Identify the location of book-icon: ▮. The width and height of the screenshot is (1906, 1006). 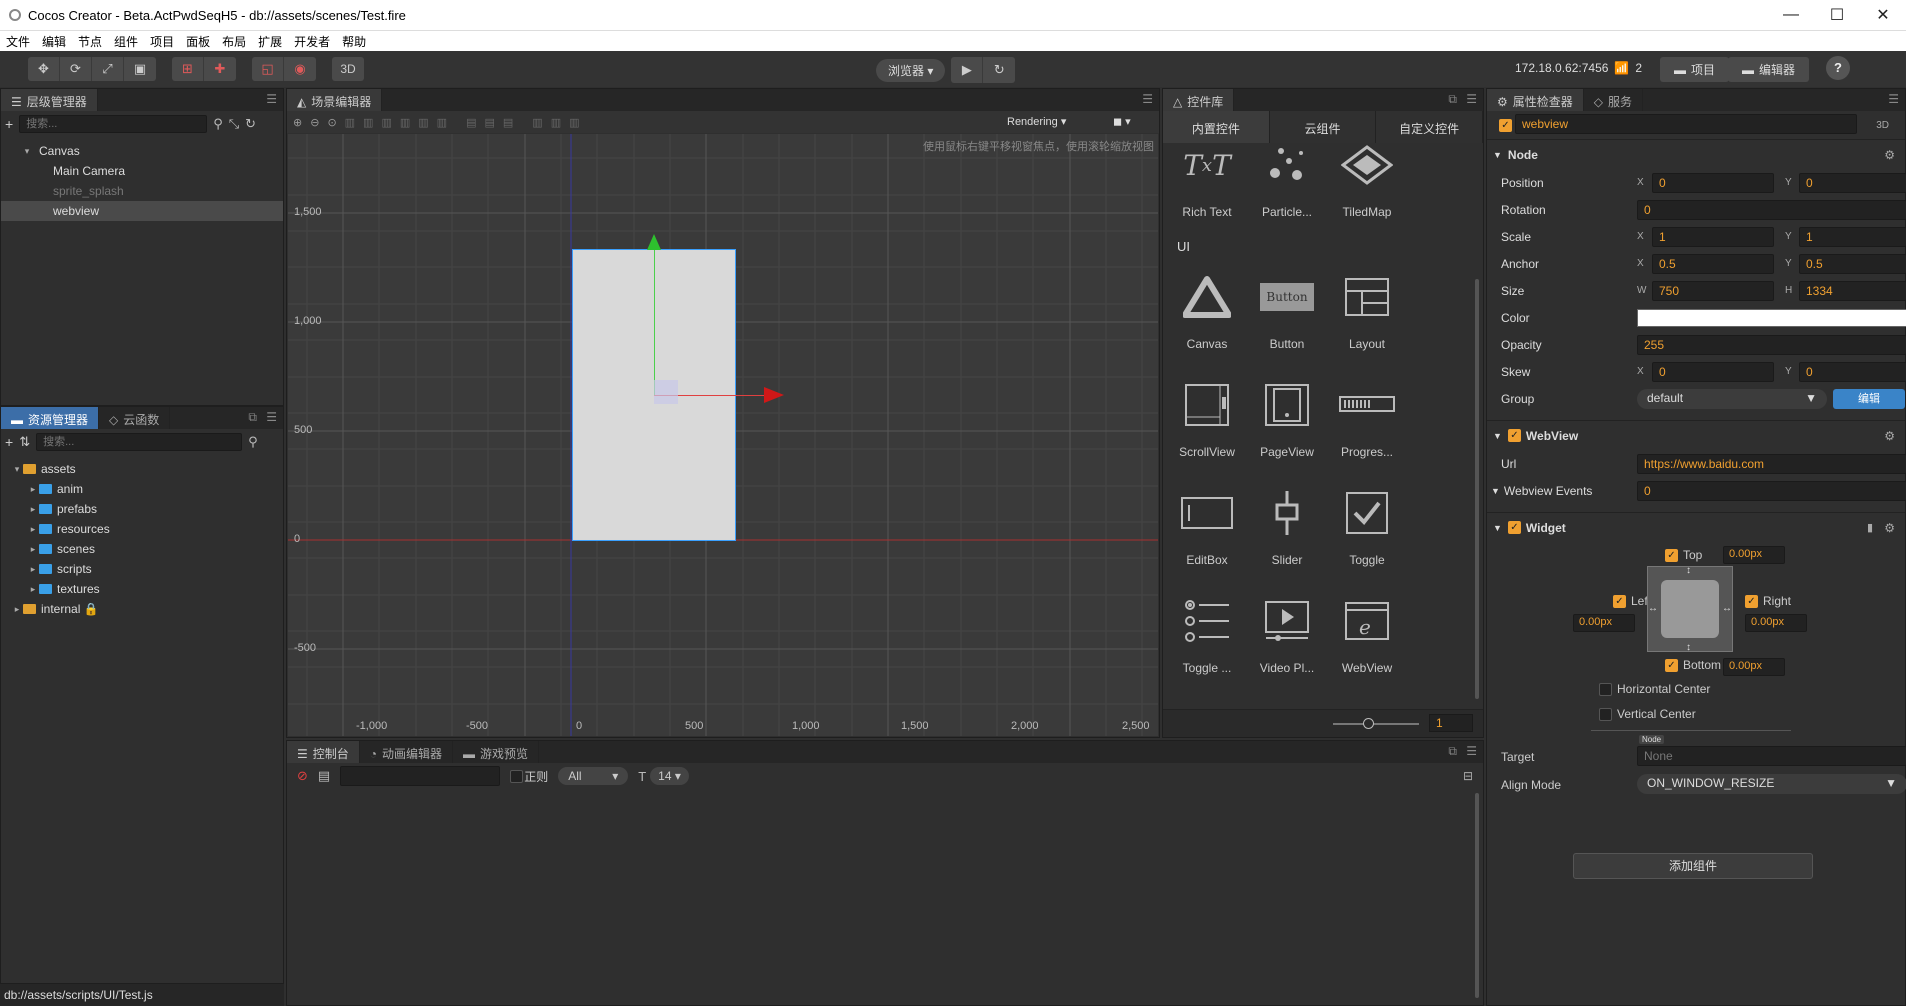
(1870, 527).